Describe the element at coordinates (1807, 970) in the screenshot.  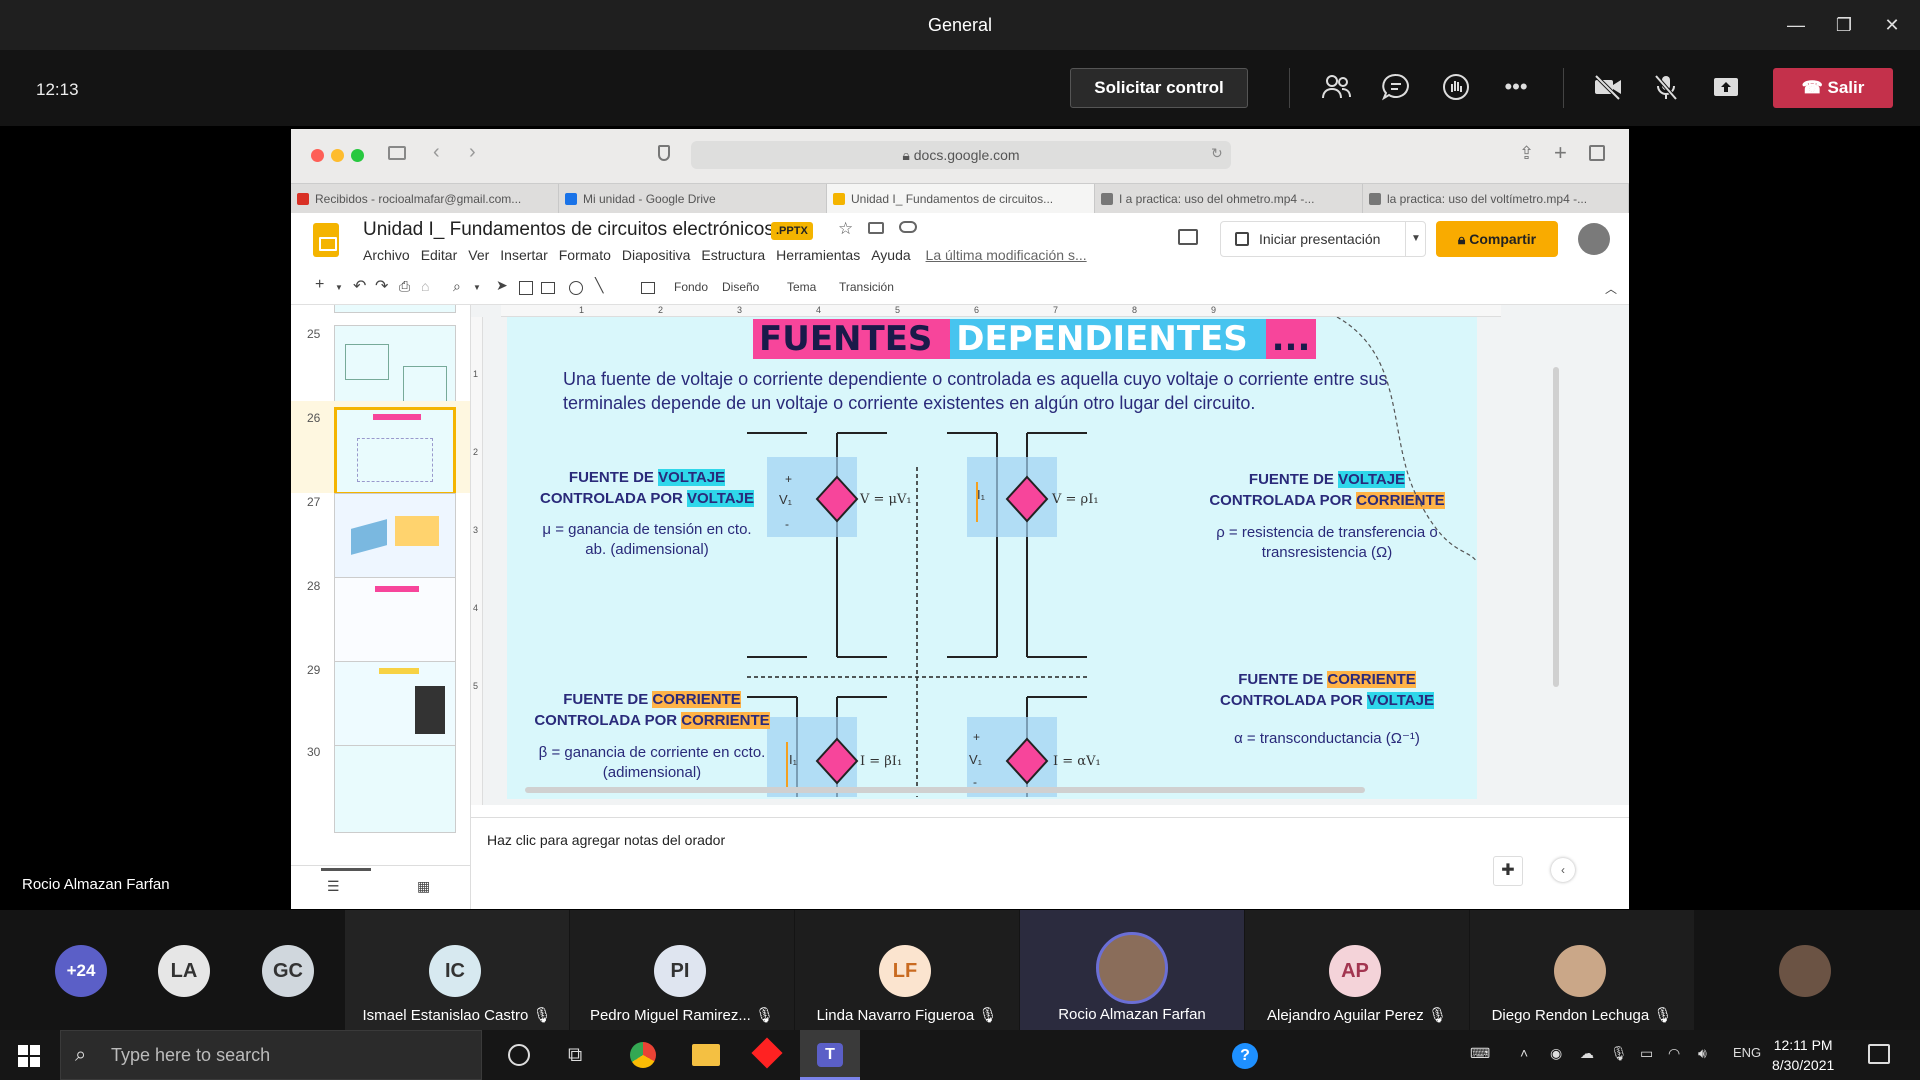
I see `participant-tile-self` at that location.